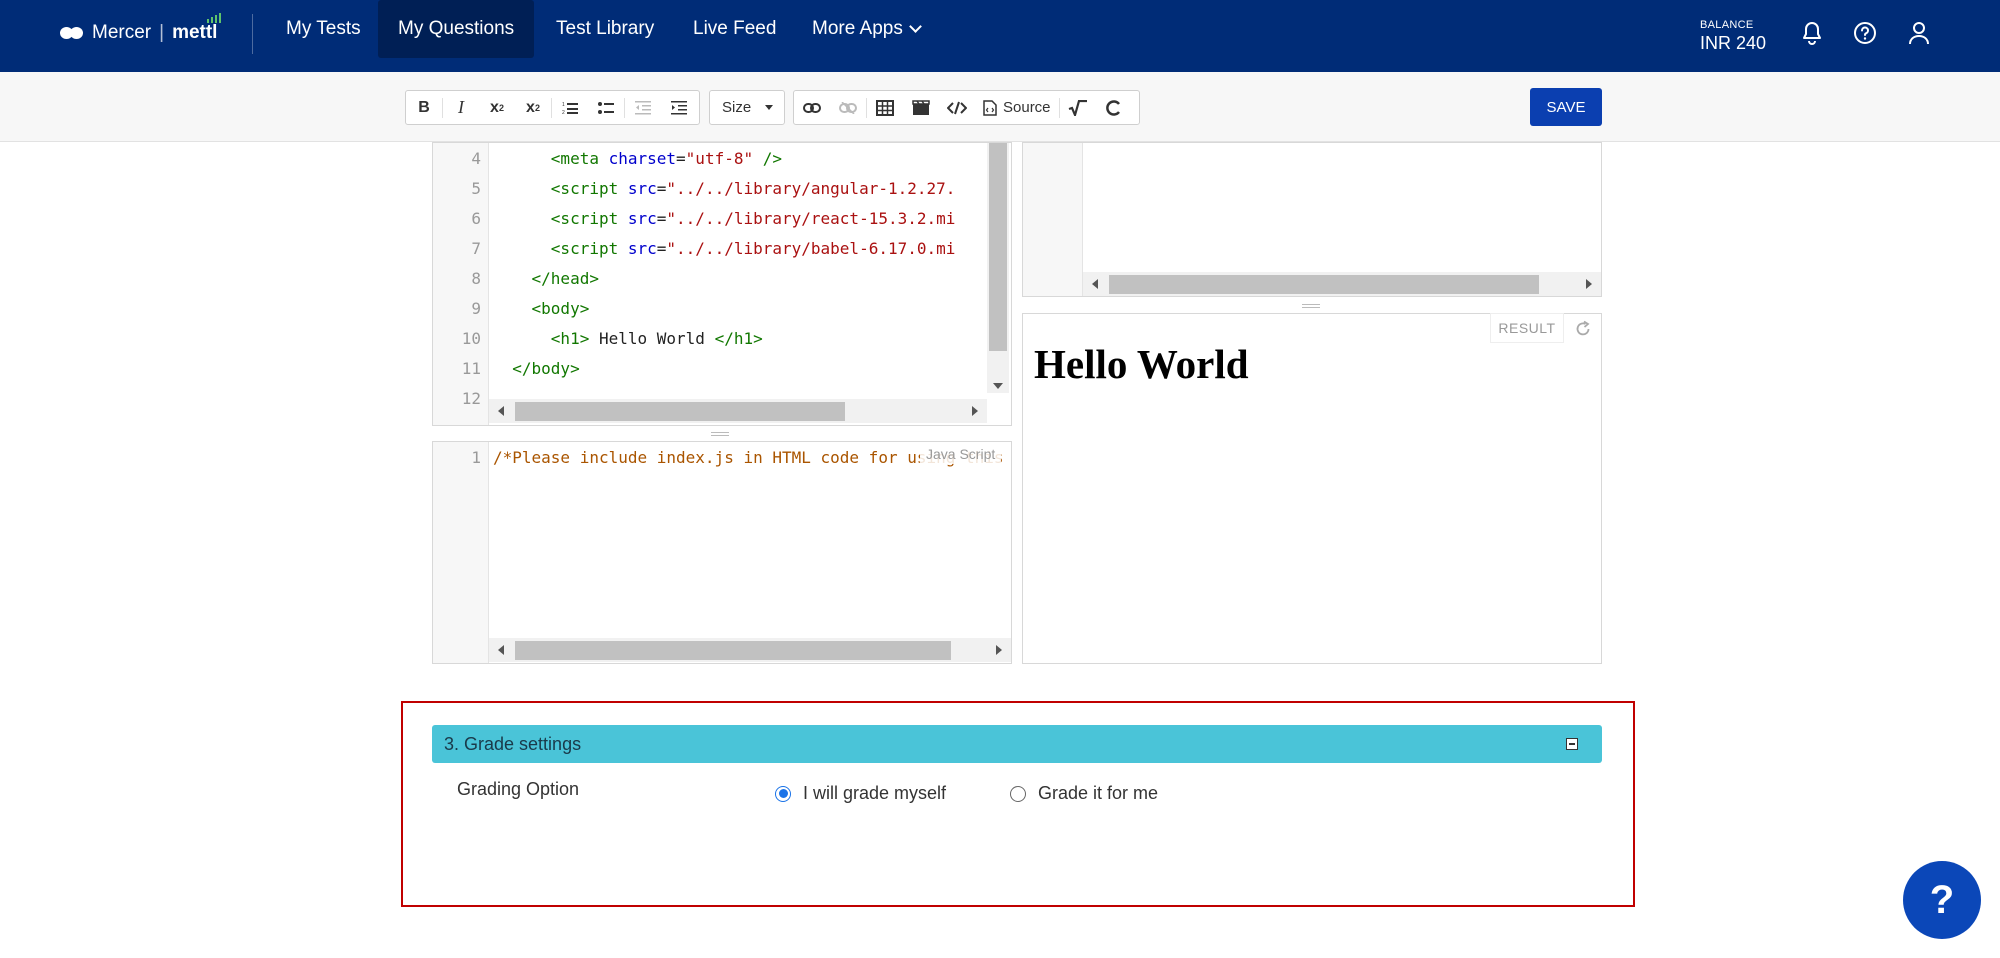  What do you see at coordinates (476, 188) in the screenshot?
I see `line-number: 5` at bounding box center [476, 188].